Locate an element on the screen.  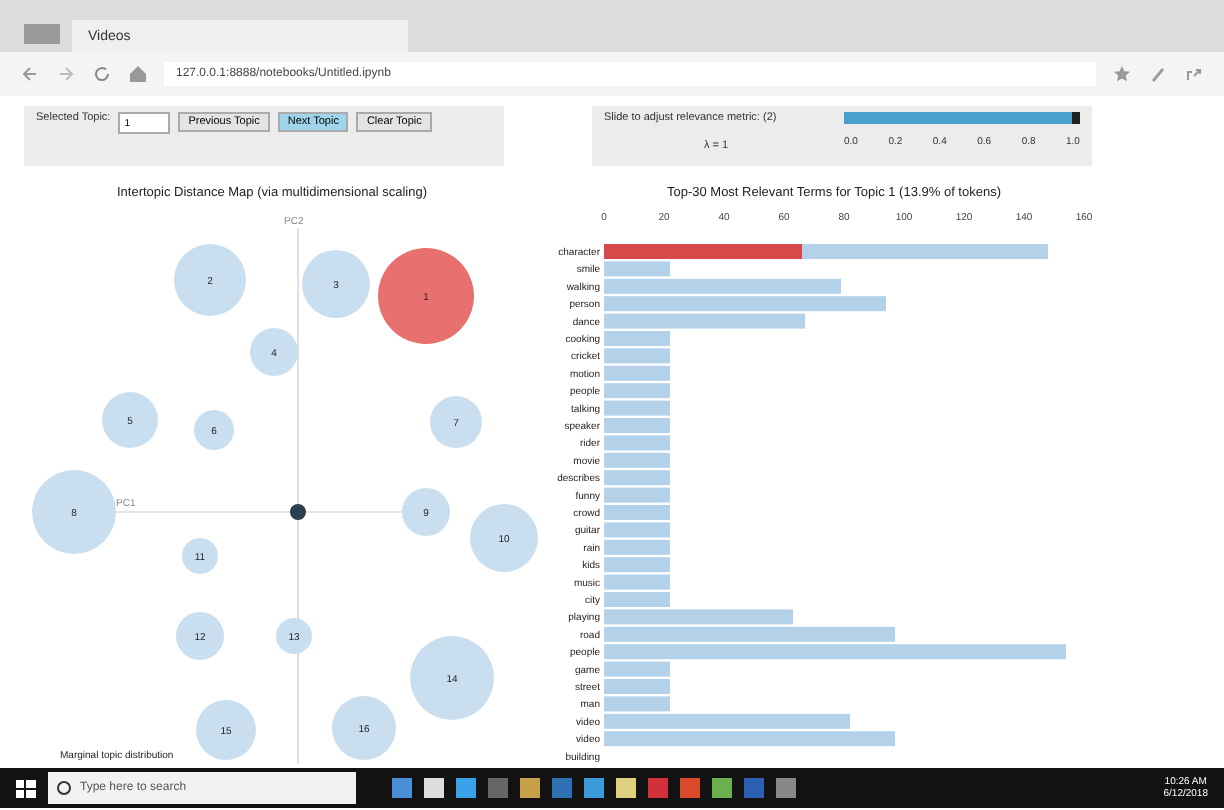
star-icon is located at coordinates (1122, 74).